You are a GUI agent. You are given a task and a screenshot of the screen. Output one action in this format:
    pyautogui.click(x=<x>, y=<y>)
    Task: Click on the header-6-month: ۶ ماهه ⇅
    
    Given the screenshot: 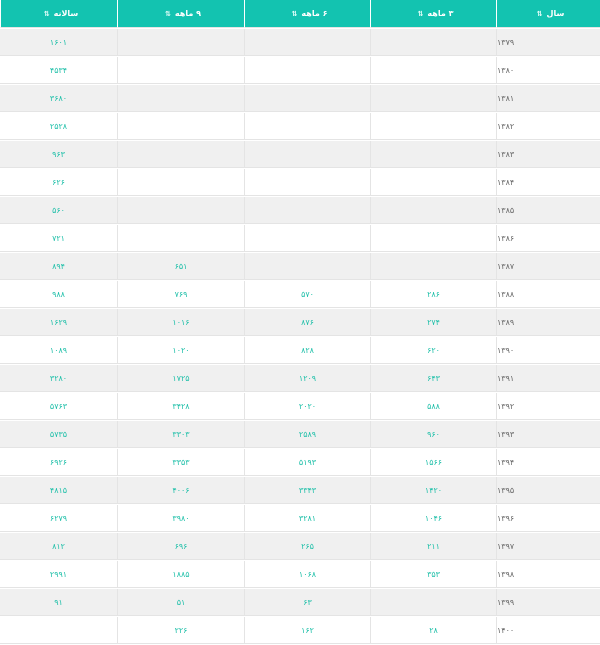 What is the action you would take?
    pyautogui.click(x=307, y=14)
    